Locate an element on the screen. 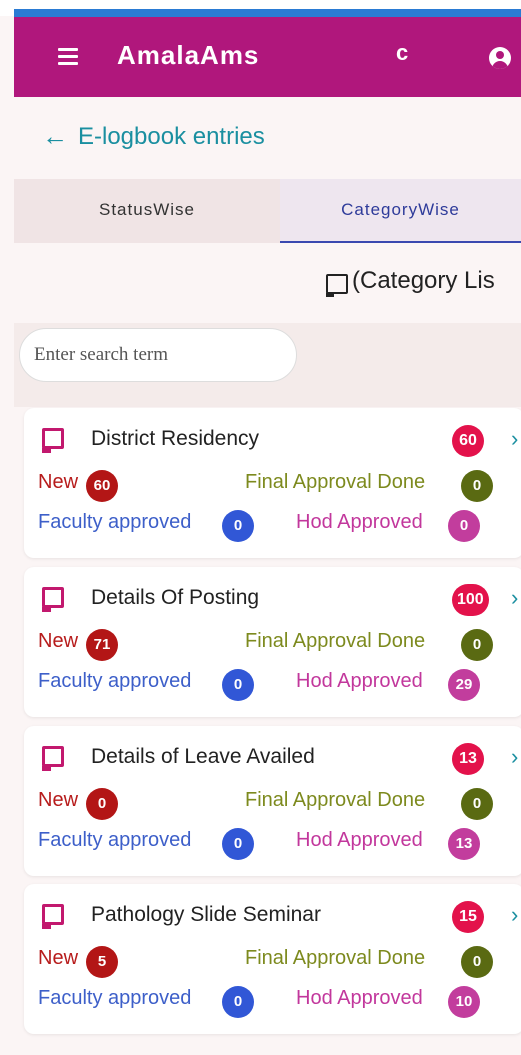 This screenshot has height=1055, width=521. total-count-badge: 13 is located at coordinates (468, 759).